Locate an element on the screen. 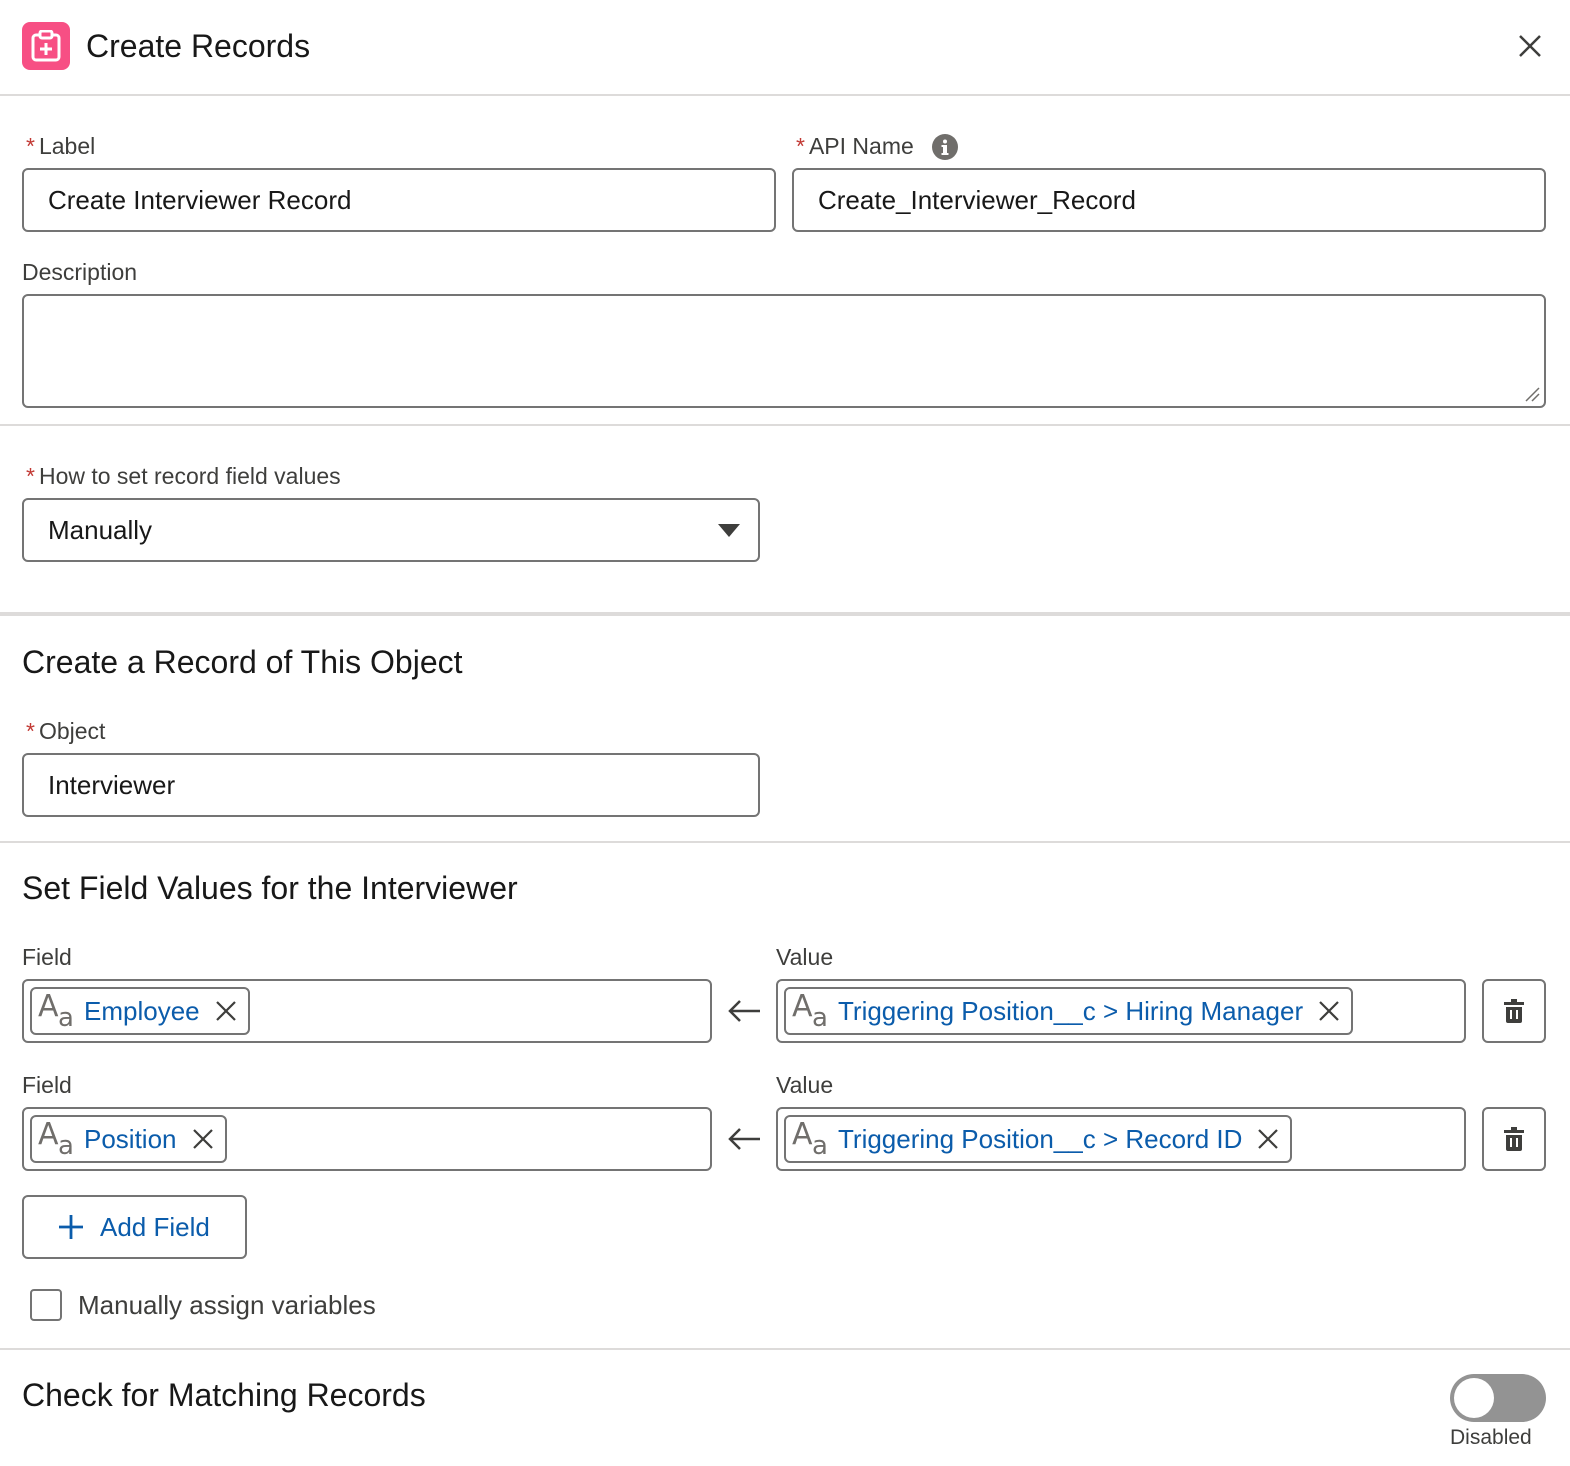  value-pill: Aa Triggering Position__c > Record ID is located at coordinates (1038, 1139).